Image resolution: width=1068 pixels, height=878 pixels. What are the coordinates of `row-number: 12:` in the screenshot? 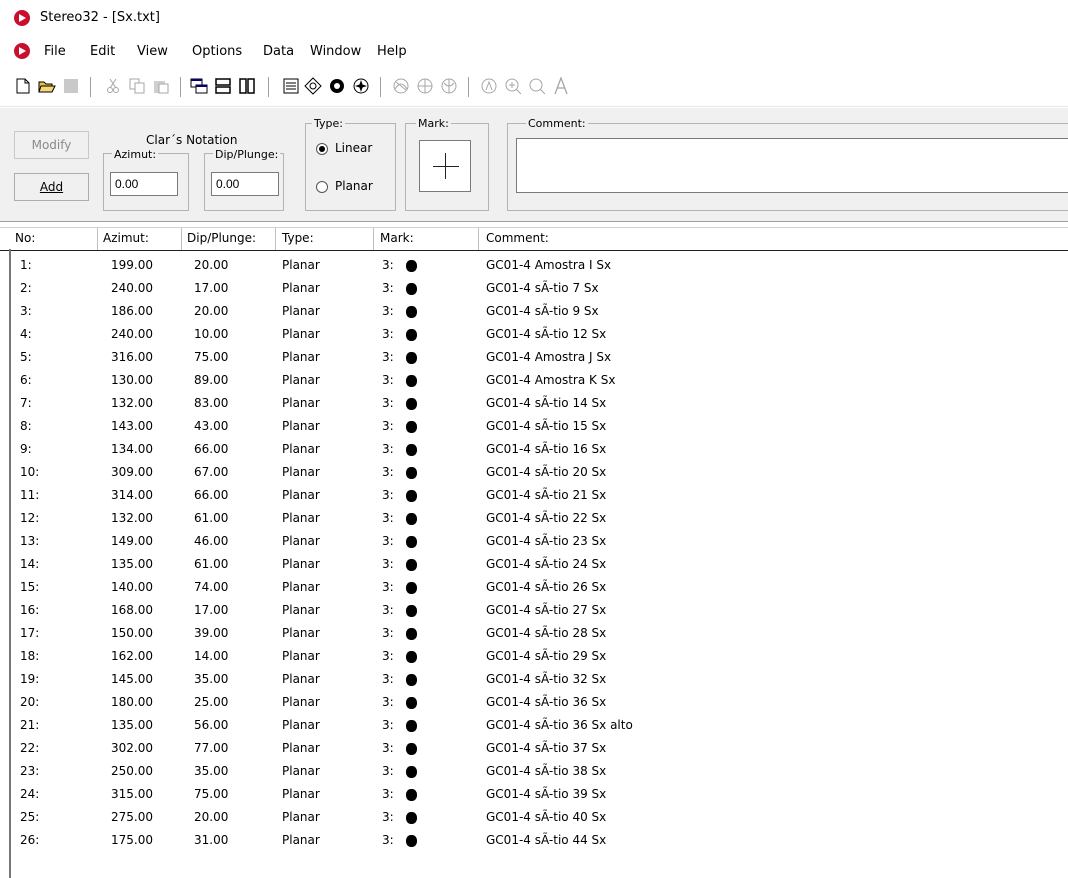 It's located at (30, 518).